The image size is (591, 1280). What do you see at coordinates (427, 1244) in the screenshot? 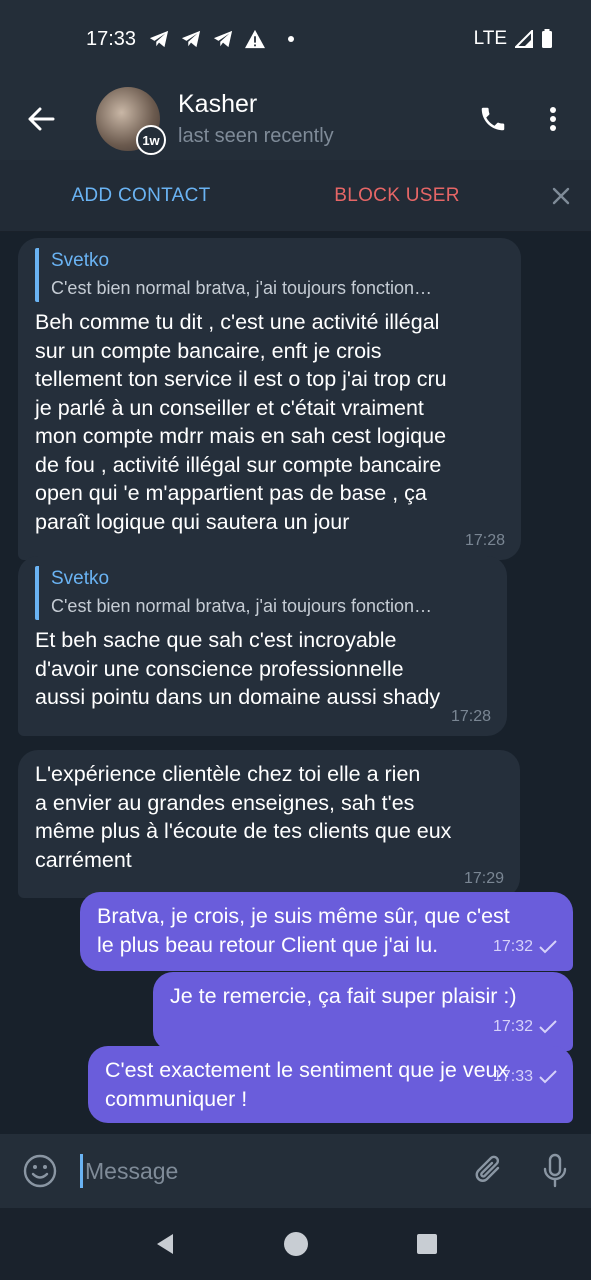
I see `nav-recents-icon` at bounding box center [427, 1244].